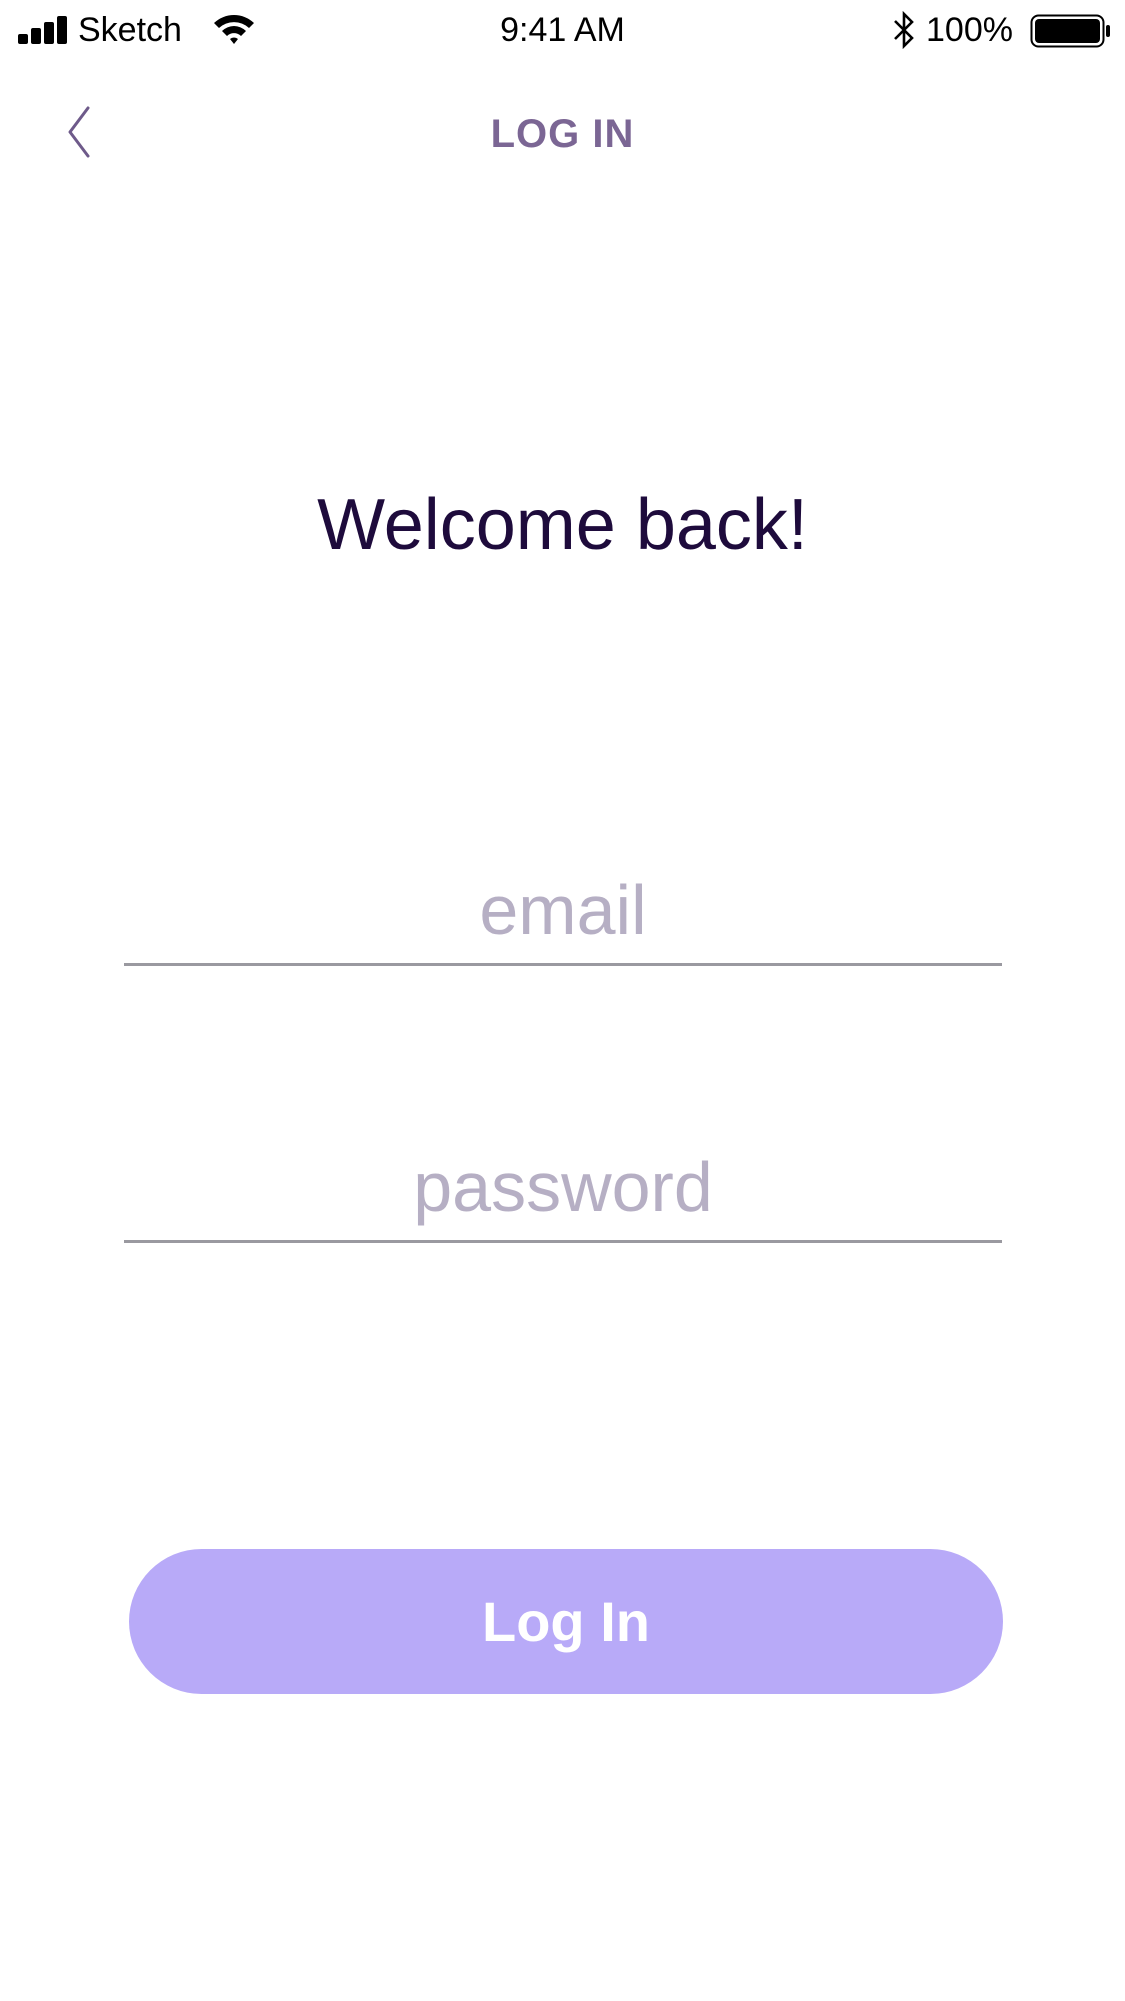  Describe the element at coordinates (1070, 31) in the screenshot. I see `battery-icon` at that location.